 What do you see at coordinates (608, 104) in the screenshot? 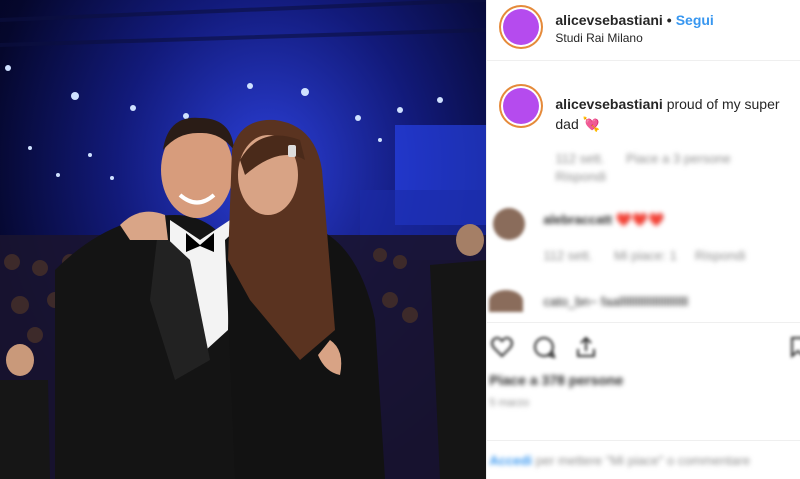
I see `caption-username: alicevsebastiani` at bounding box center [608, 104].